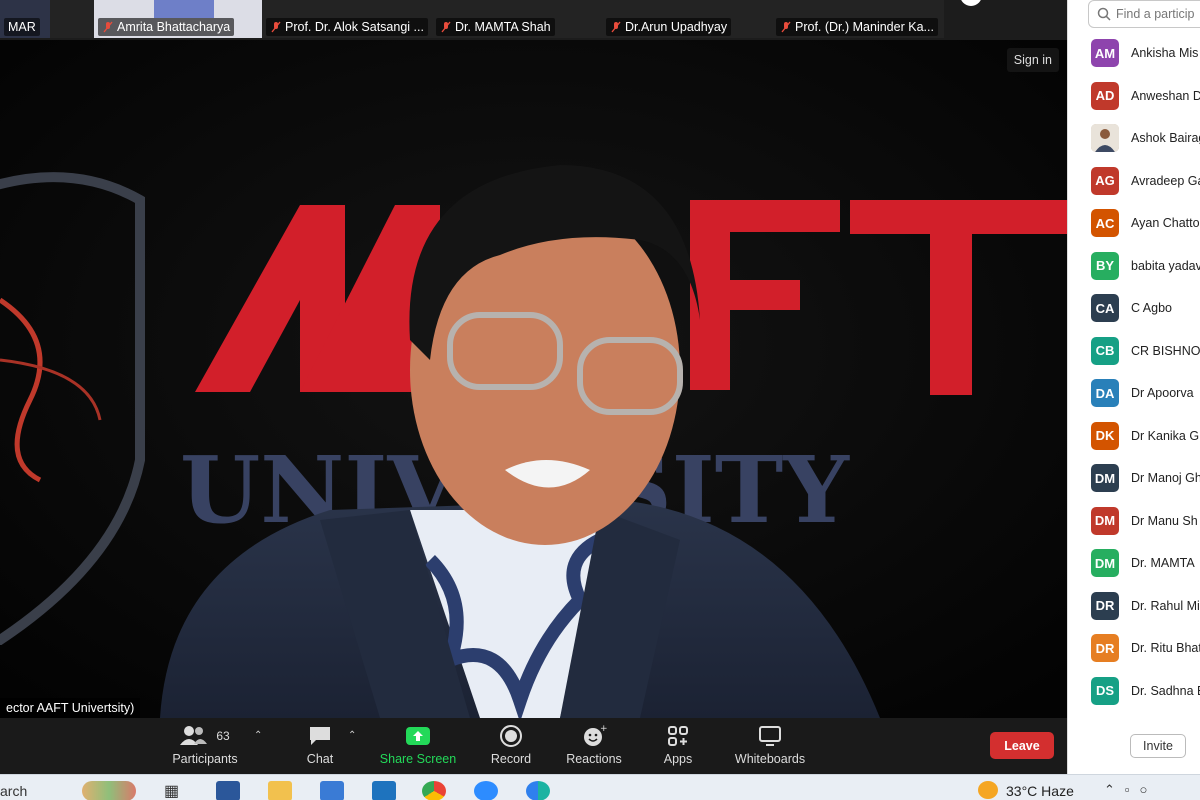  I want to click on invite-button: Invite, so click(1158, 746).